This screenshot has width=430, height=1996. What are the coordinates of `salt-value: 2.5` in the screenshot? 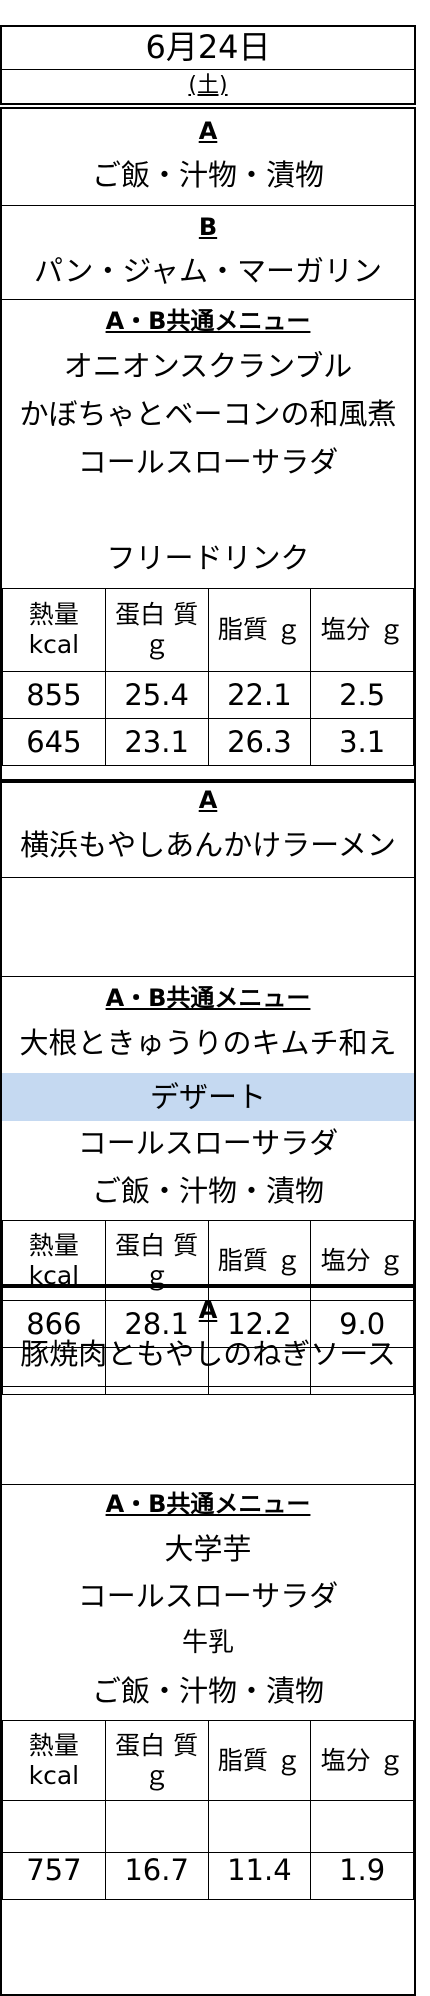 It's located at (362, 695).